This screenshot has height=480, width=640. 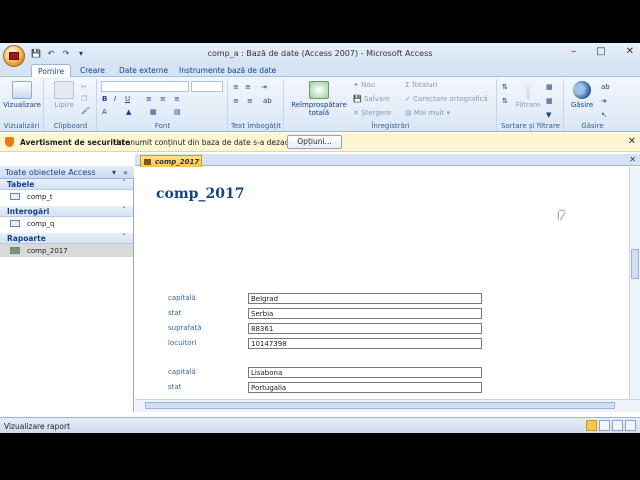 What do you see at coordinates (70, 126) in the screenshot?
I see `group-label: Clipboard` at bounding box center [70, 126].